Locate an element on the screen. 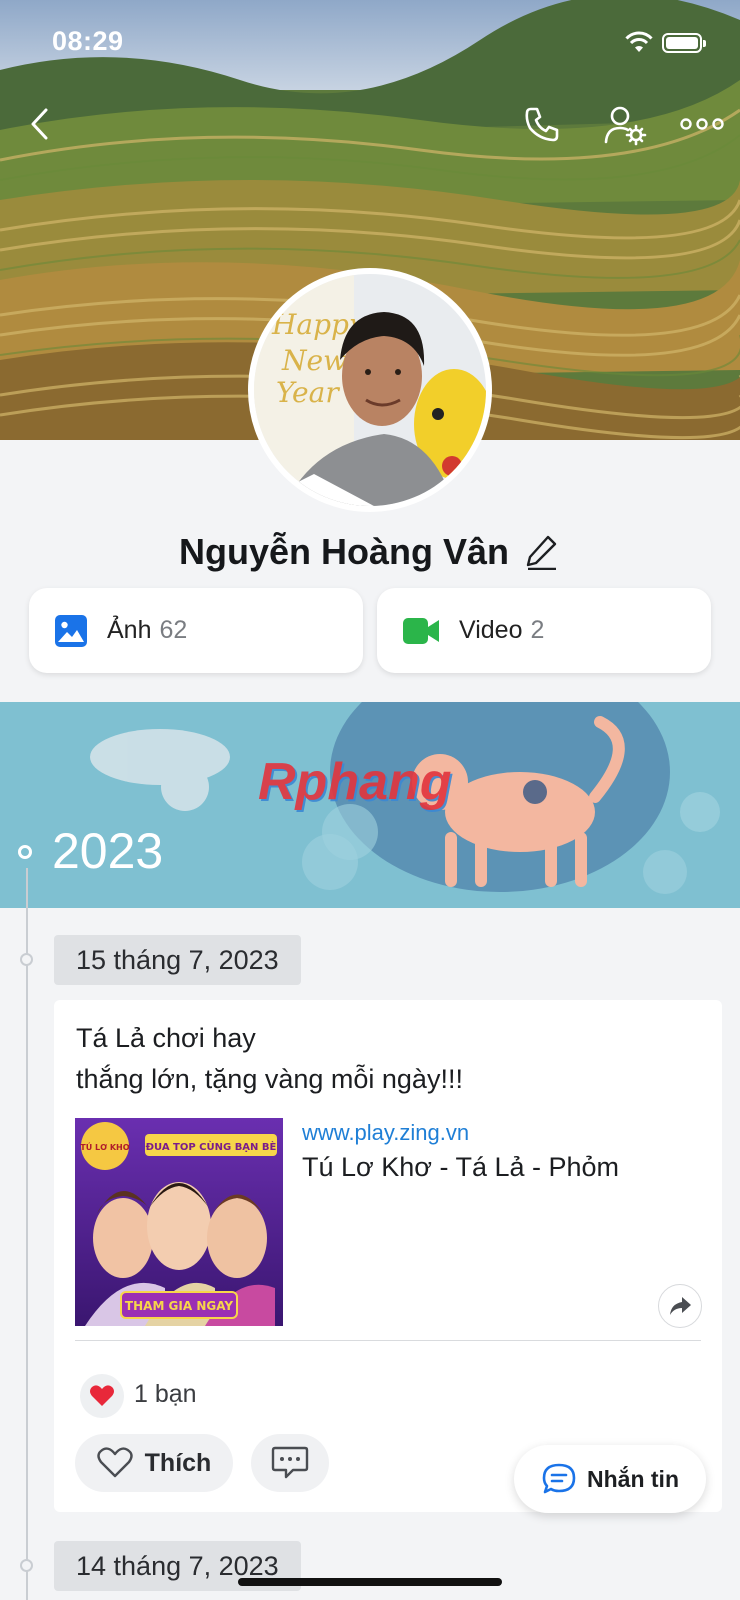 This screenshot has height=1600, width=740. like-label: Thích is located at coordinates (178, 1462).